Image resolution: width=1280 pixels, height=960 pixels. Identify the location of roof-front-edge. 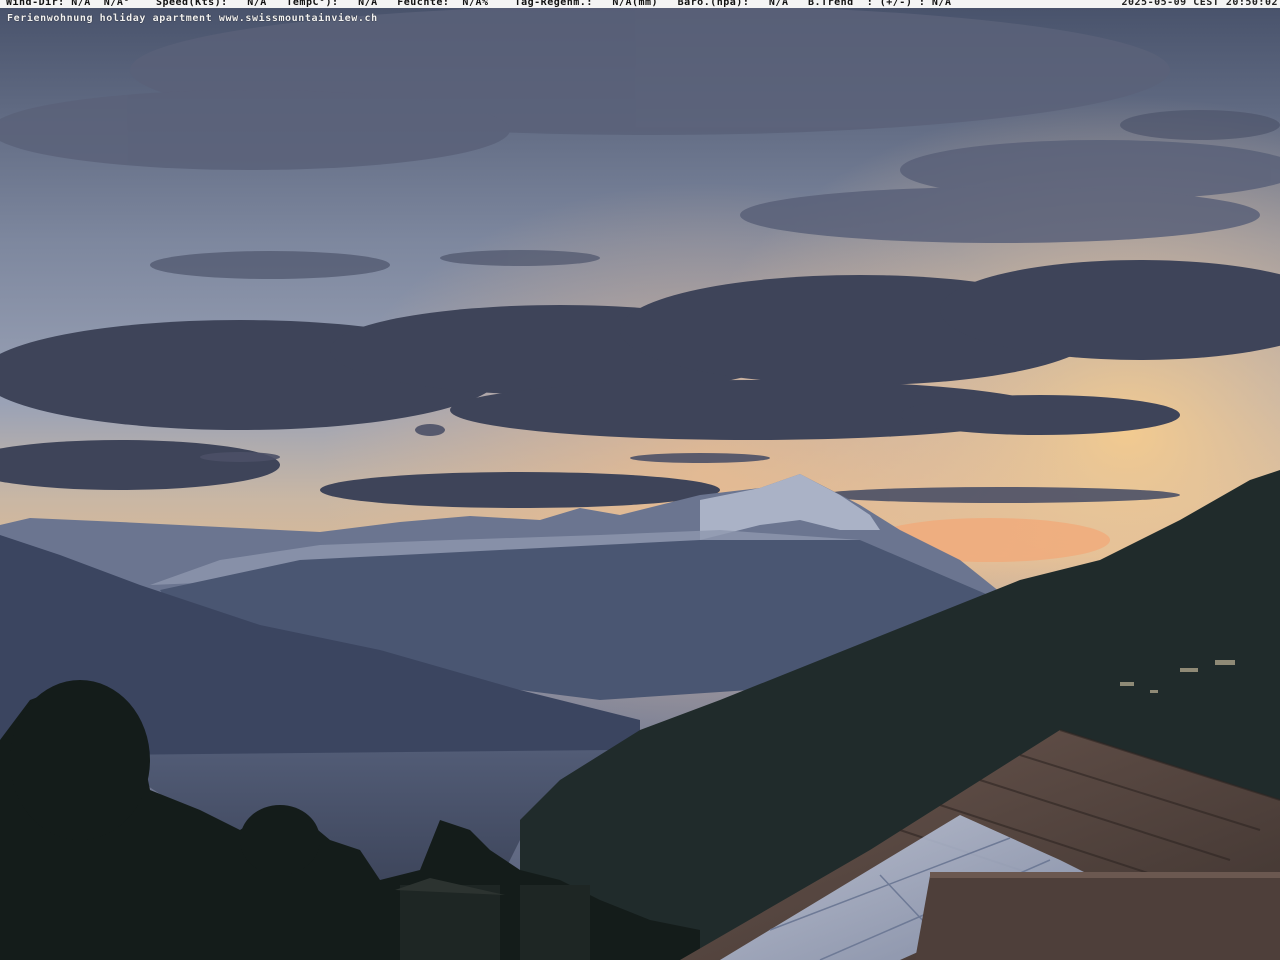
(1105, 875).